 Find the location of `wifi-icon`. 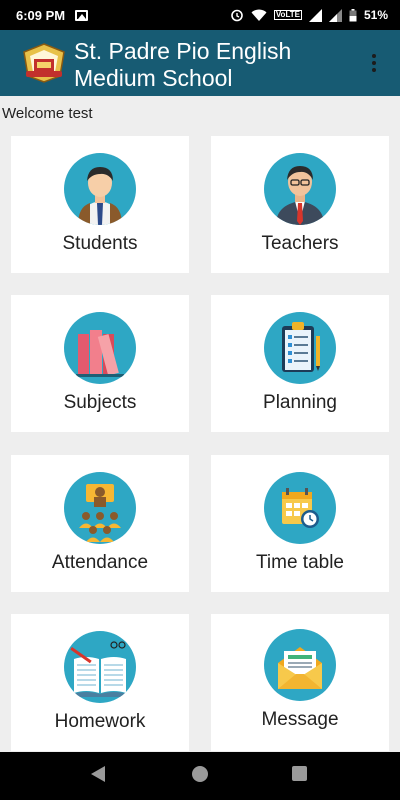

wifi-icon is located at coordinates (259, 15).